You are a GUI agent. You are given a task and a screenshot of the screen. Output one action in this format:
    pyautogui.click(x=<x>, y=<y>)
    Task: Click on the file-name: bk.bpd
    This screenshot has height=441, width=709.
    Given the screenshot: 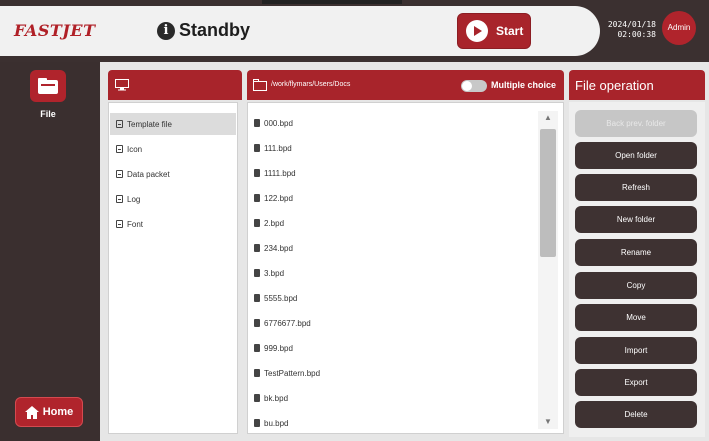 What is the action you would take?
    pyautogui.click(x=276, y=398)
    